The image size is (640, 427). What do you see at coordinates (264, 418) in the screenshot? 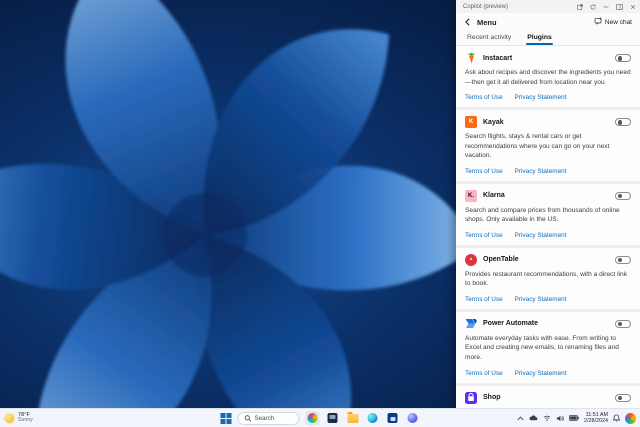
I see `search-label: Search` at bounding box center [264, 418].